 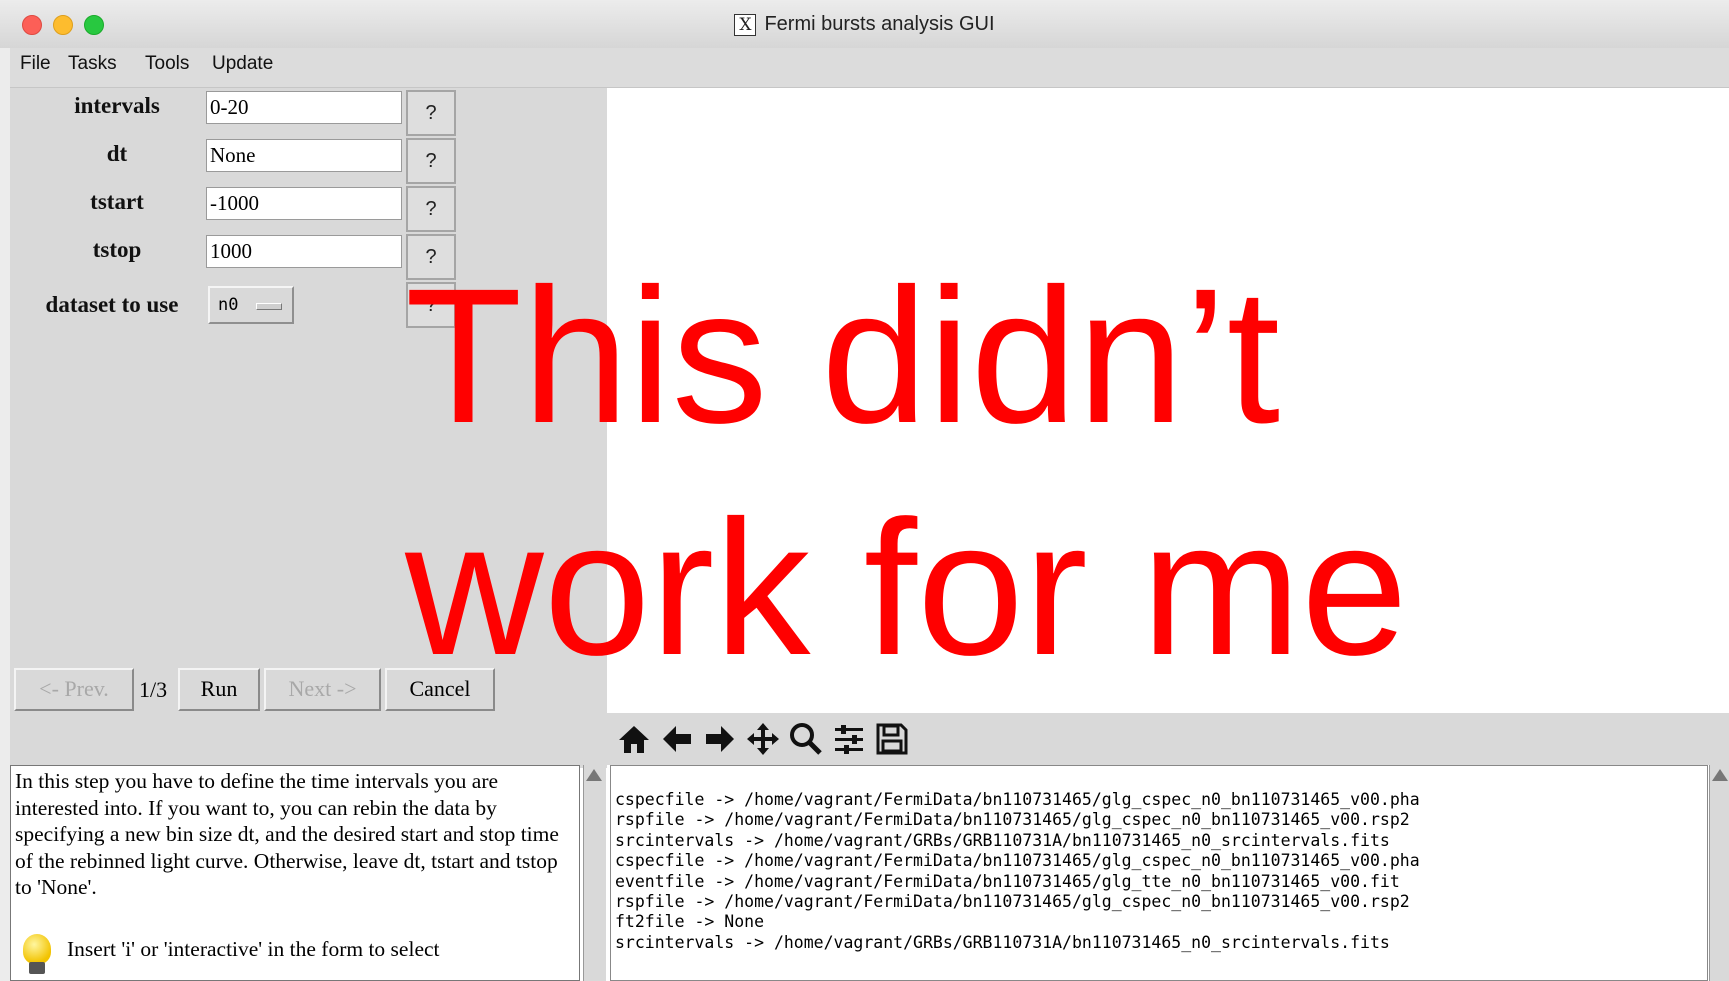 What do you see at coordinates (849, 739) in the screenshot?
I see `subplots-icon` at bounding box center [849, 739].